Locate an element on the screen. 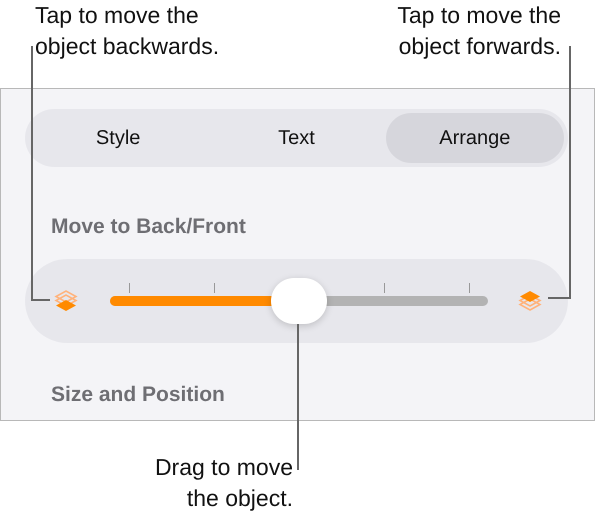 This screenshot has width=599, height=521. tab: Style is located at coordinates (118, 138).